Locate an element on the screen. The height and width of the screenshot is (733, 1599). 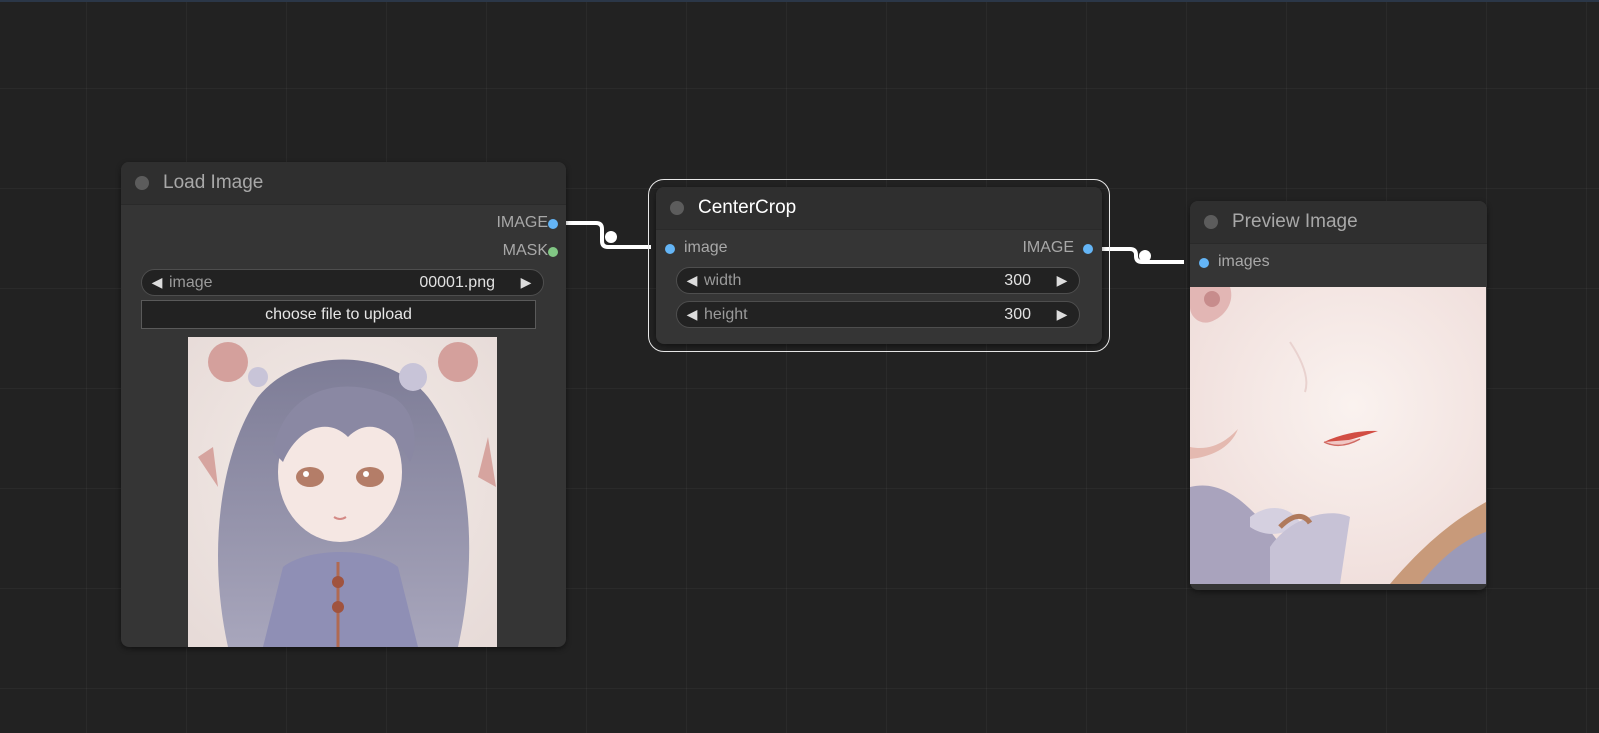
node-header: Preview Image is located at coordinates (1338, 222).